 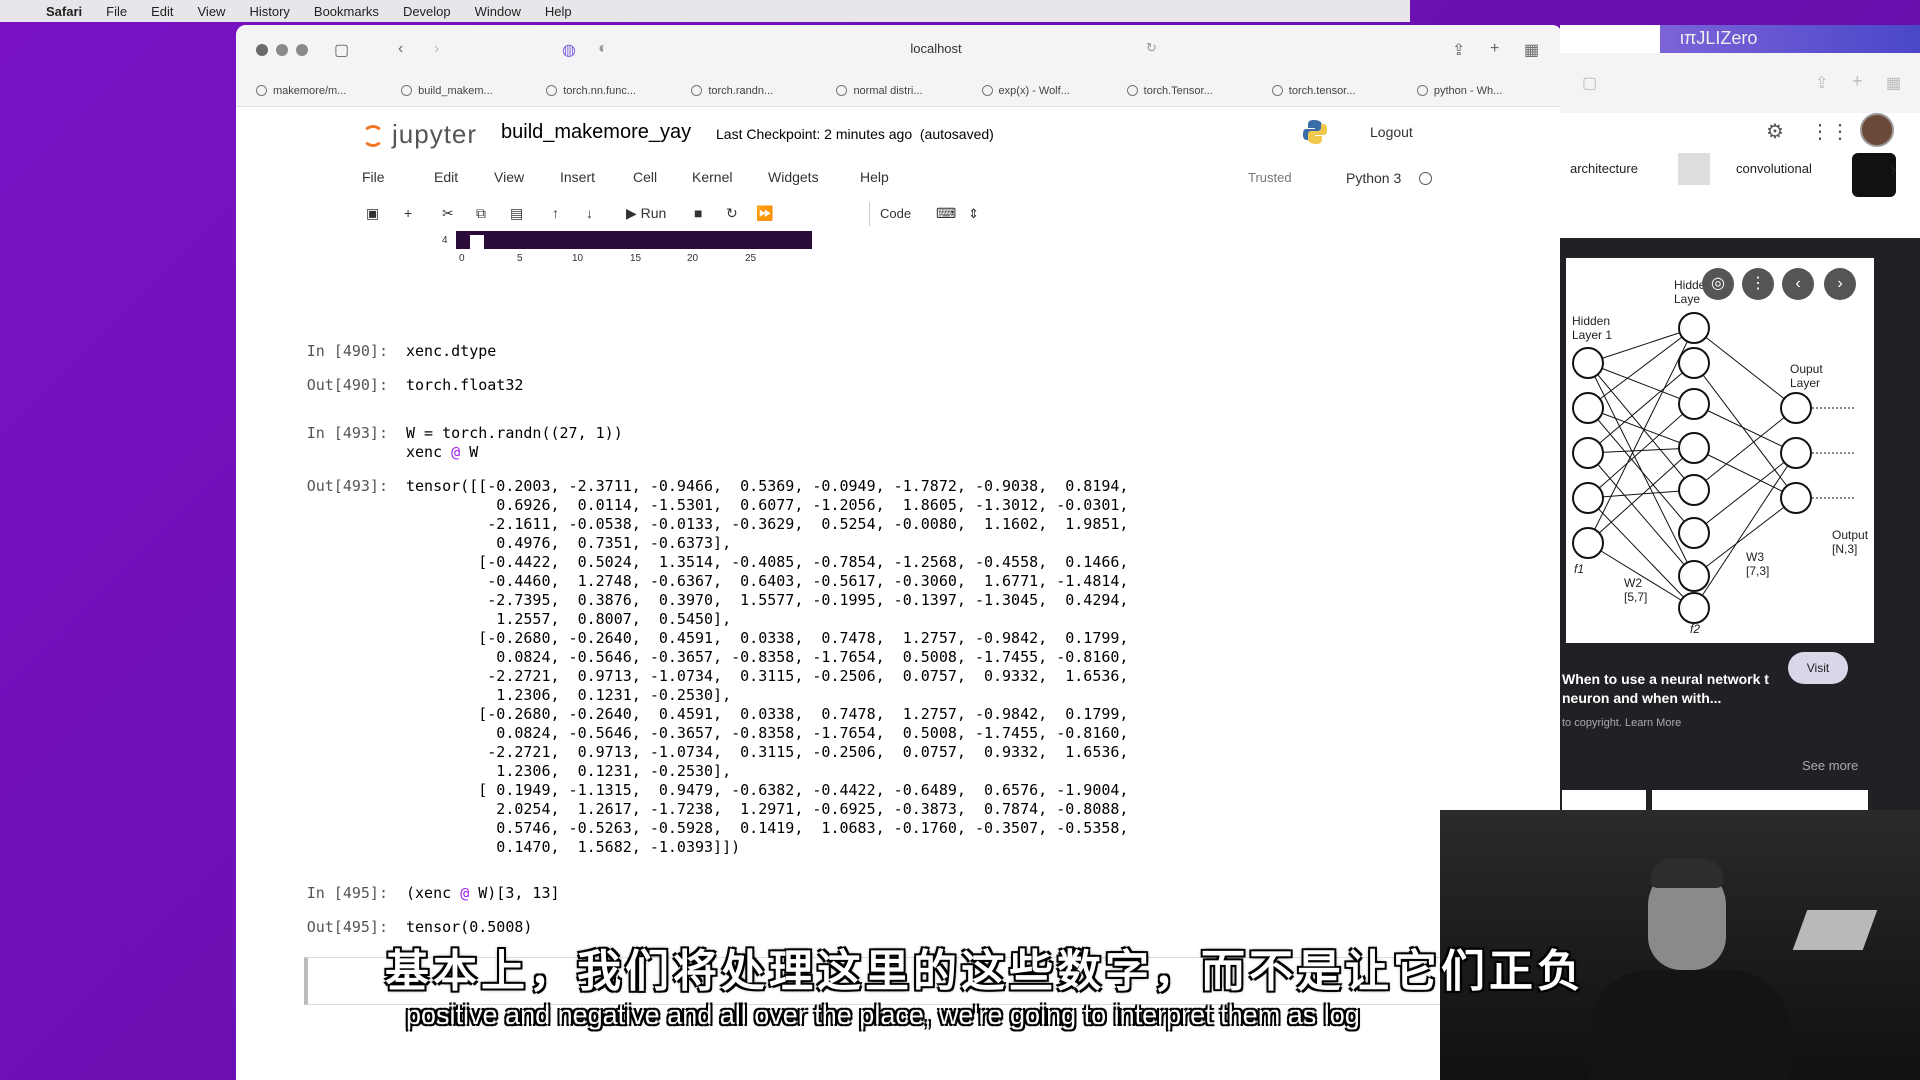 What do you see at coordinates (1877, 130) in the screenshot?
I see `avatar` at bounding box center [1877, 130].